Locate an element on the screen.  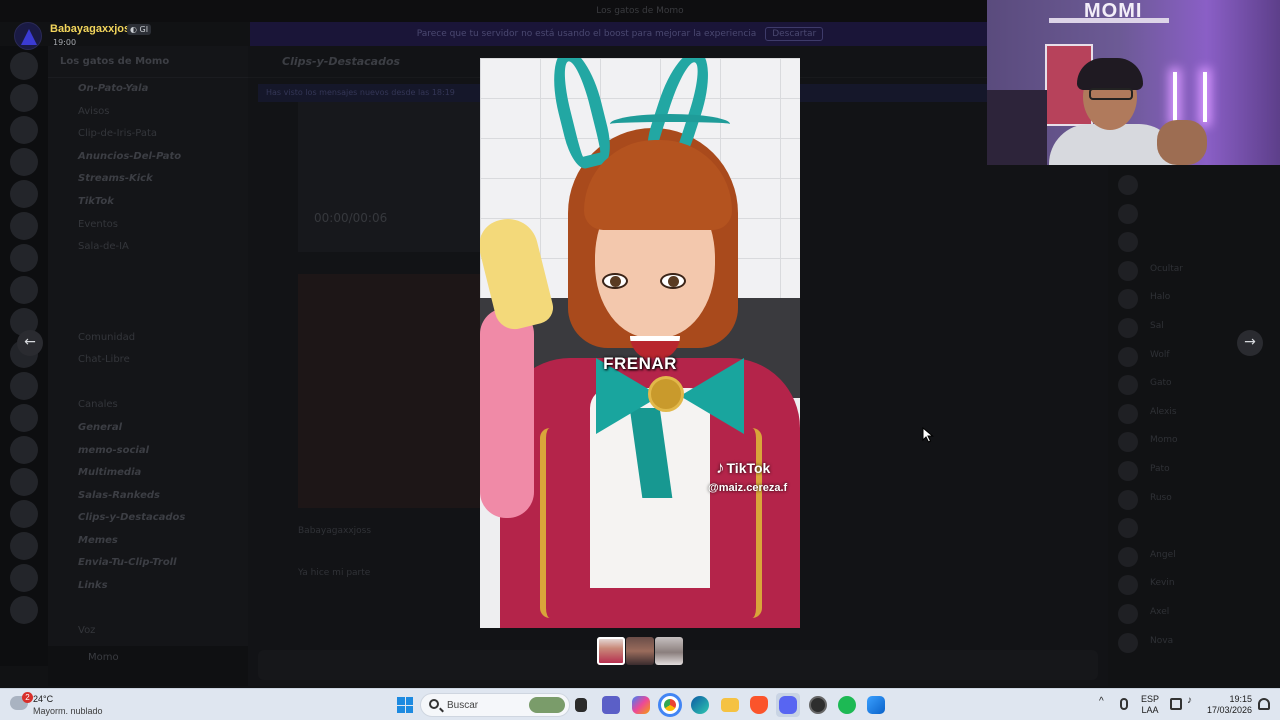
member-item: Alexis is located at coordinates (1194, 413).